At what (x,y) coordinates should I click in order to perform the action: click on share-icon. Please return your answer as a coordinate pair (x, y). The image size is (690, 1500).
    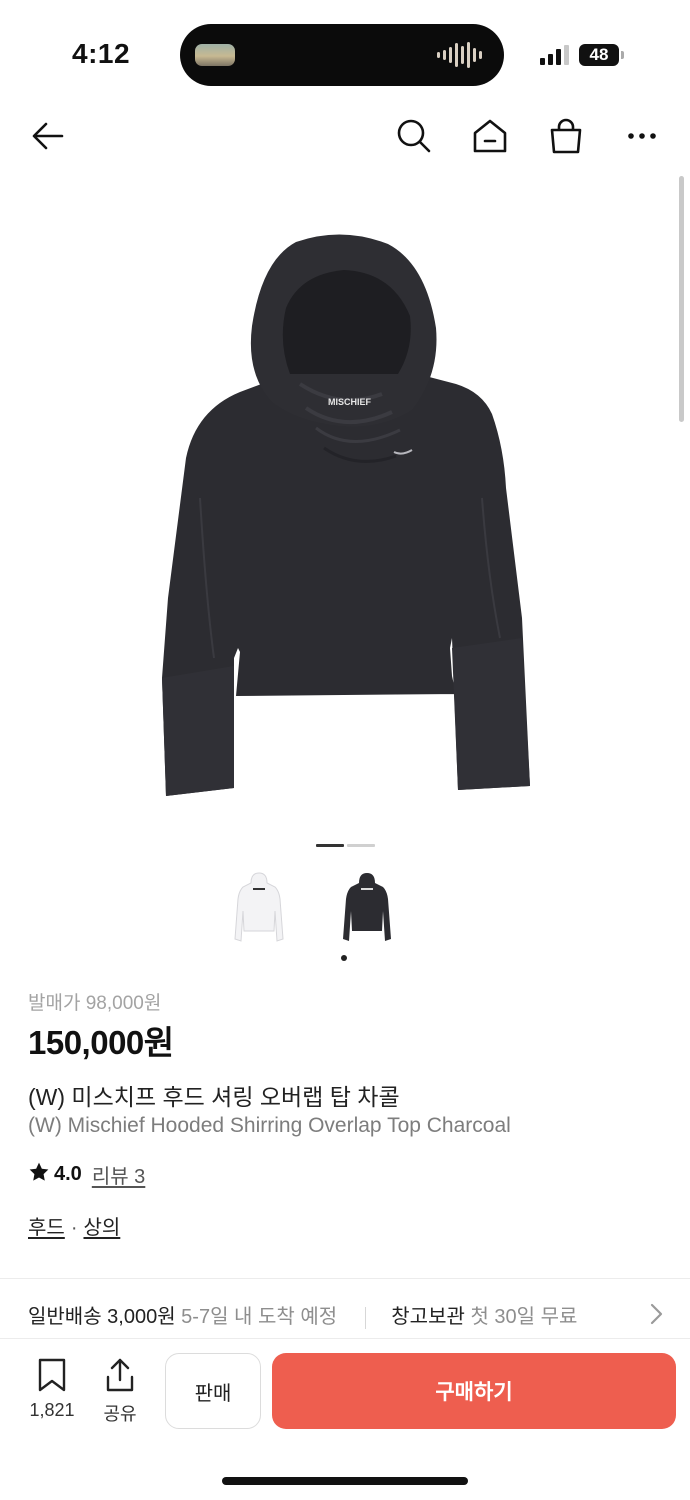
    Looking at the image, I should click on (120, 1377).